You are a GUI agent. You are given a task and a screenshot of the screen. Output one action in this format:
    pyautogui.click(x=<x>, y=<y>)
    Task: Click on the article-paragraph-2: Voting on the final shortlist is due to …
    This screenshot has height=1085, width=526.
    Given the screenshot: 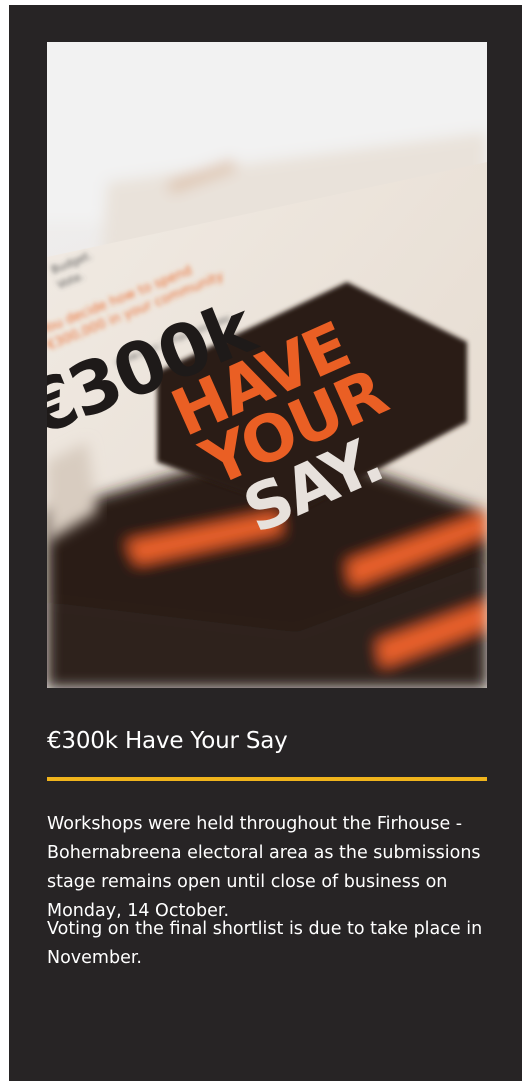 What is the action you would take?
    pyautogui.click(x=265, y=943)
    